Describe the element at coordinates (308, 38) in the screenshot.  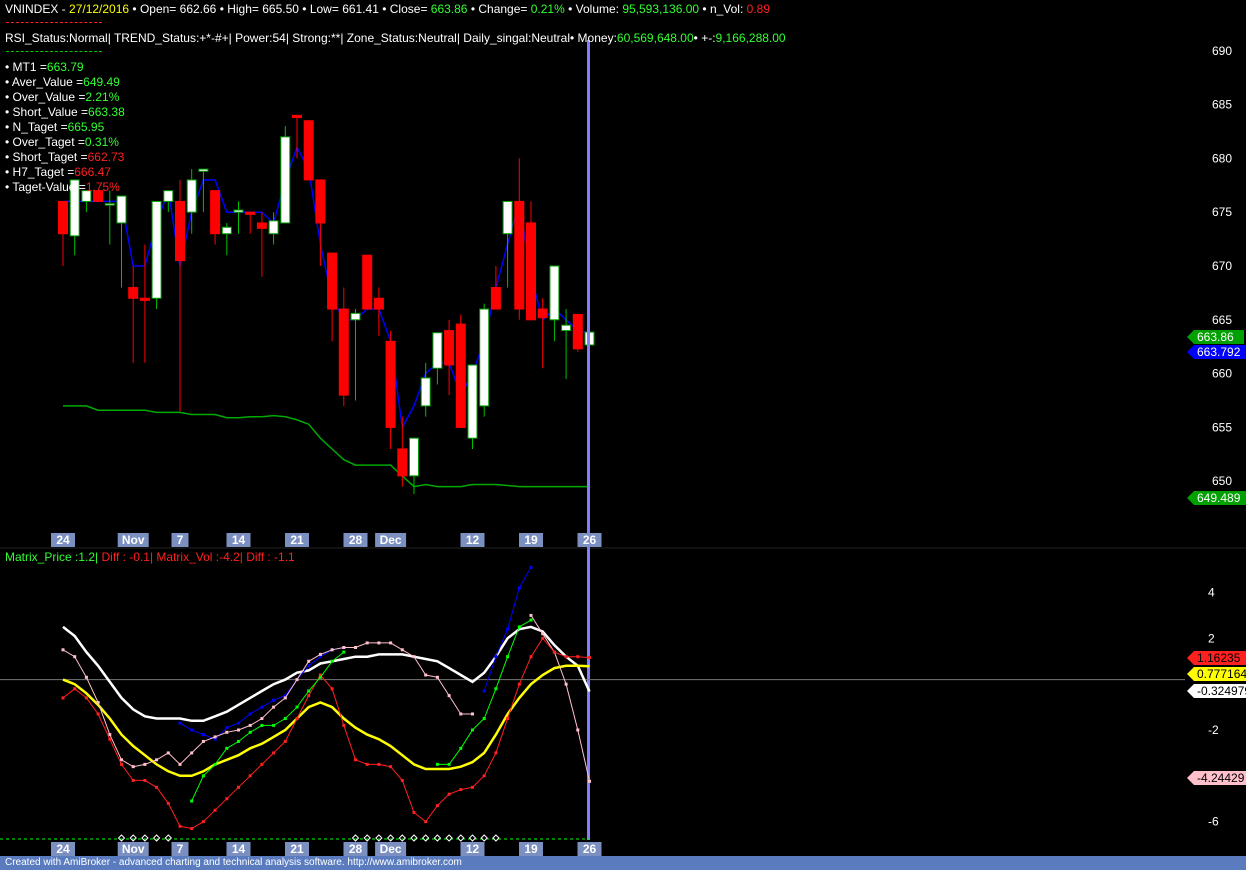
I see `line2-label-3: | Strong:` at that location.